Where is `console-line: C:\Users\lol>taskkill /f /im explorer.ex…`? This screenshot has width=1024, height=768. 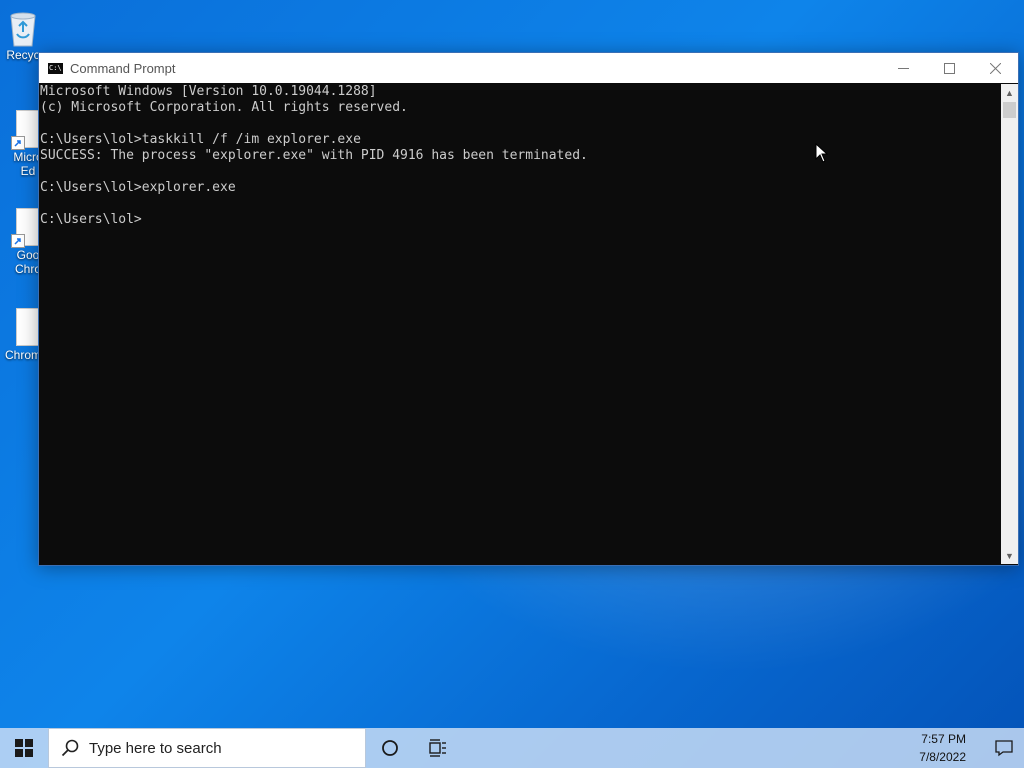
console-line: C:\Users\lol>taskkill /f /im explorer.ex… is located at coordinates (200, 139).